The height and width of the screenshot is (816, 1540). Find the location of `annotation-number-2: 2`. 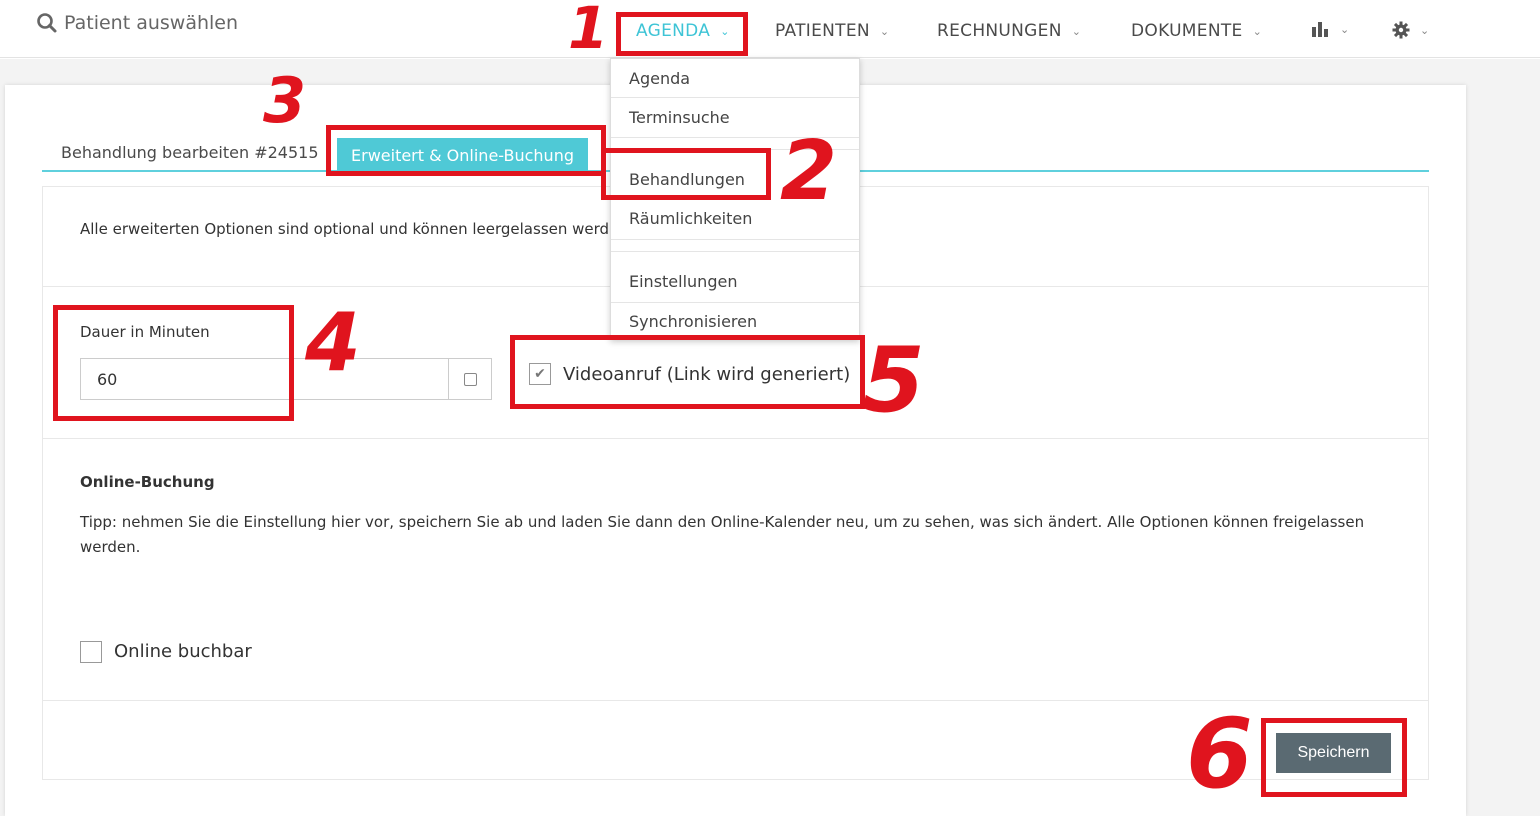

annotation-number-2: 2 is located at coordinates (809, 171).